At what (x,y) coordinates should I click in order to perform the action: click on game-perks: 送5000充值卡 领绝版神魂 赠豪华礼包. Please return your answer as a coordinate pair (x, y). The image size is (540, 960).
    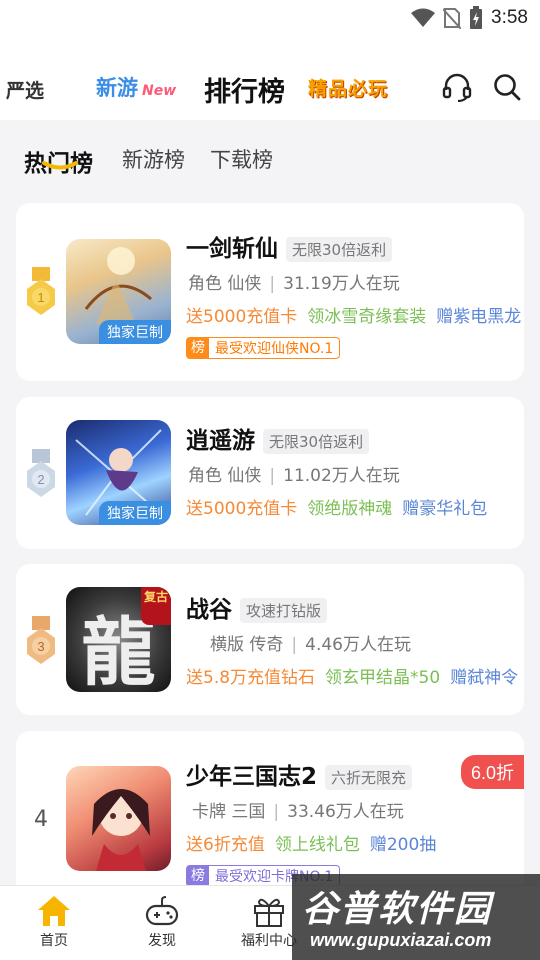
    Looking at the image, I should click on (336, 506).